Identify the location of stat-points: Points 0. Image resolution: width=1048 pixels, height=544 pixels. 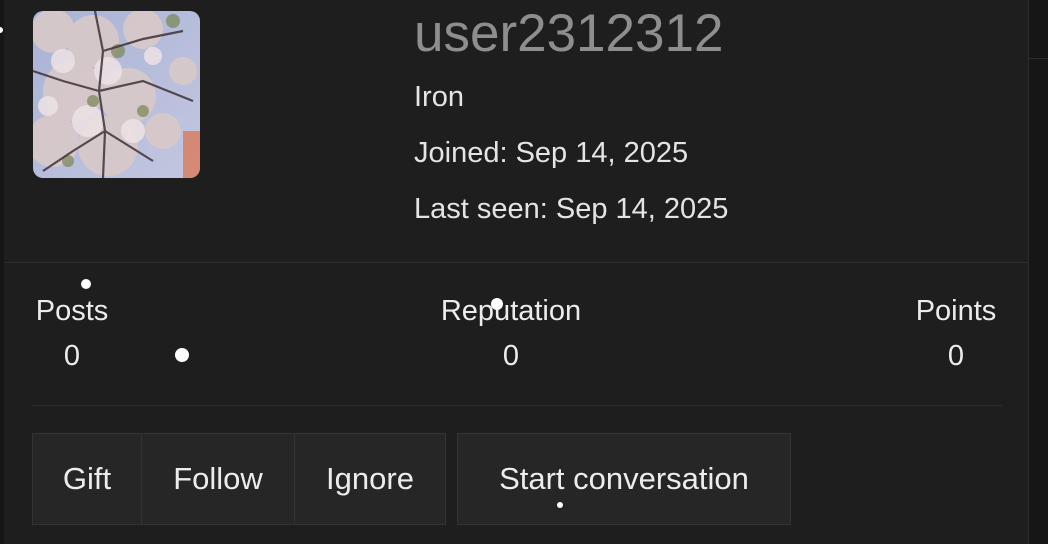
(956, 333).